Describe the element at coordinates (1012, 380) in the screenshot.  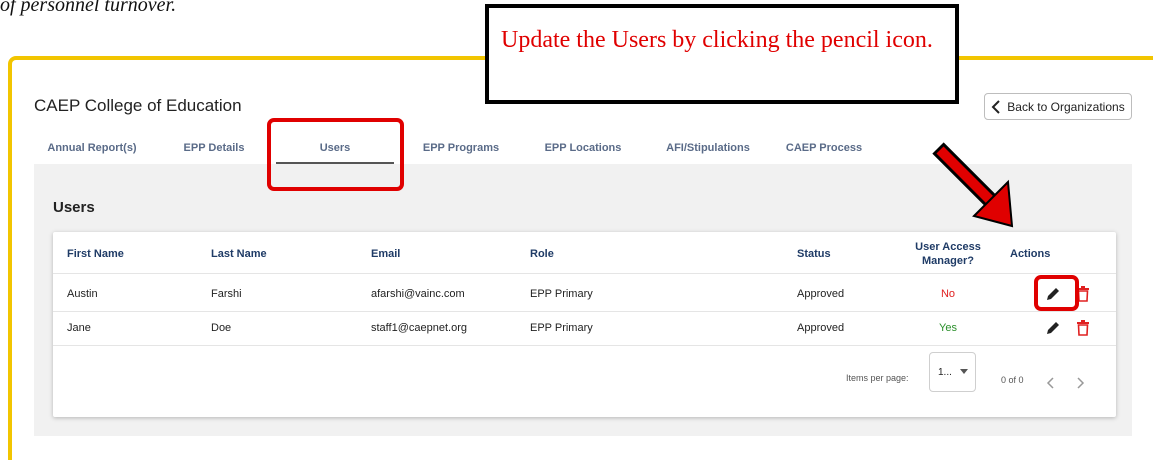
I see `page-range-label: 0 of 0` at that location.